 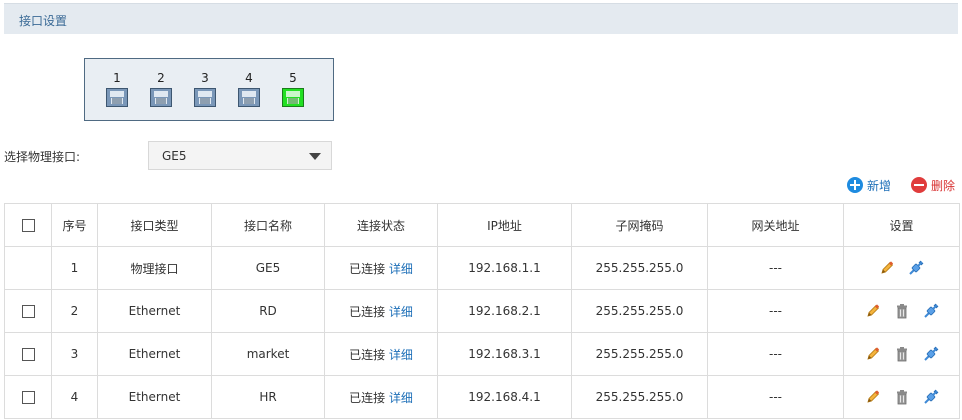 I want to click on cell-ip: 192.168.2.1, so click(x=504, y=311).